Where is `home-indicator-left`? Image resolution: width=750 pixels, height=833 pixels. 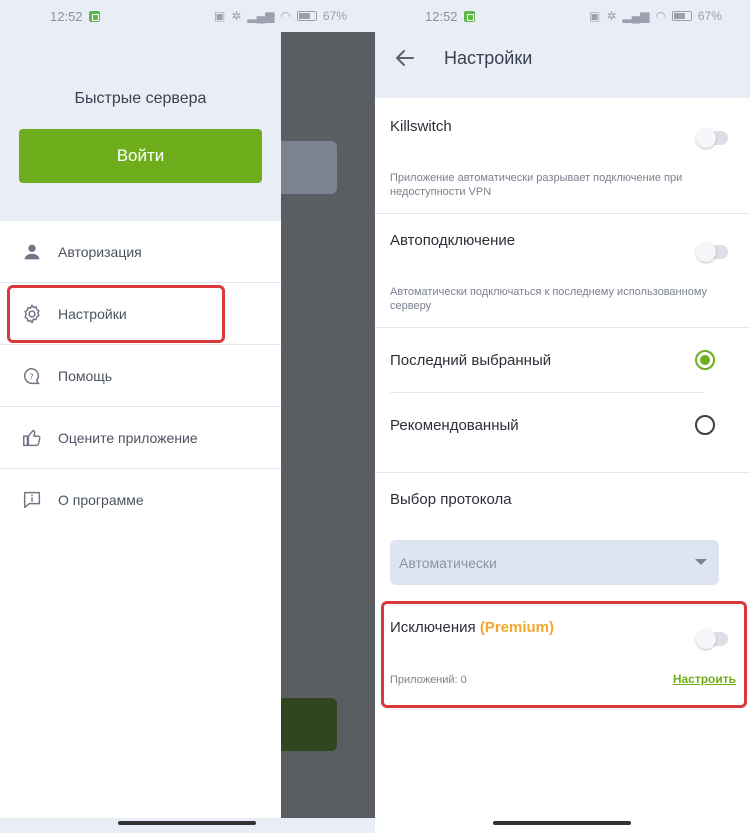 home-indicator-left is located at coordinates (187, 823).